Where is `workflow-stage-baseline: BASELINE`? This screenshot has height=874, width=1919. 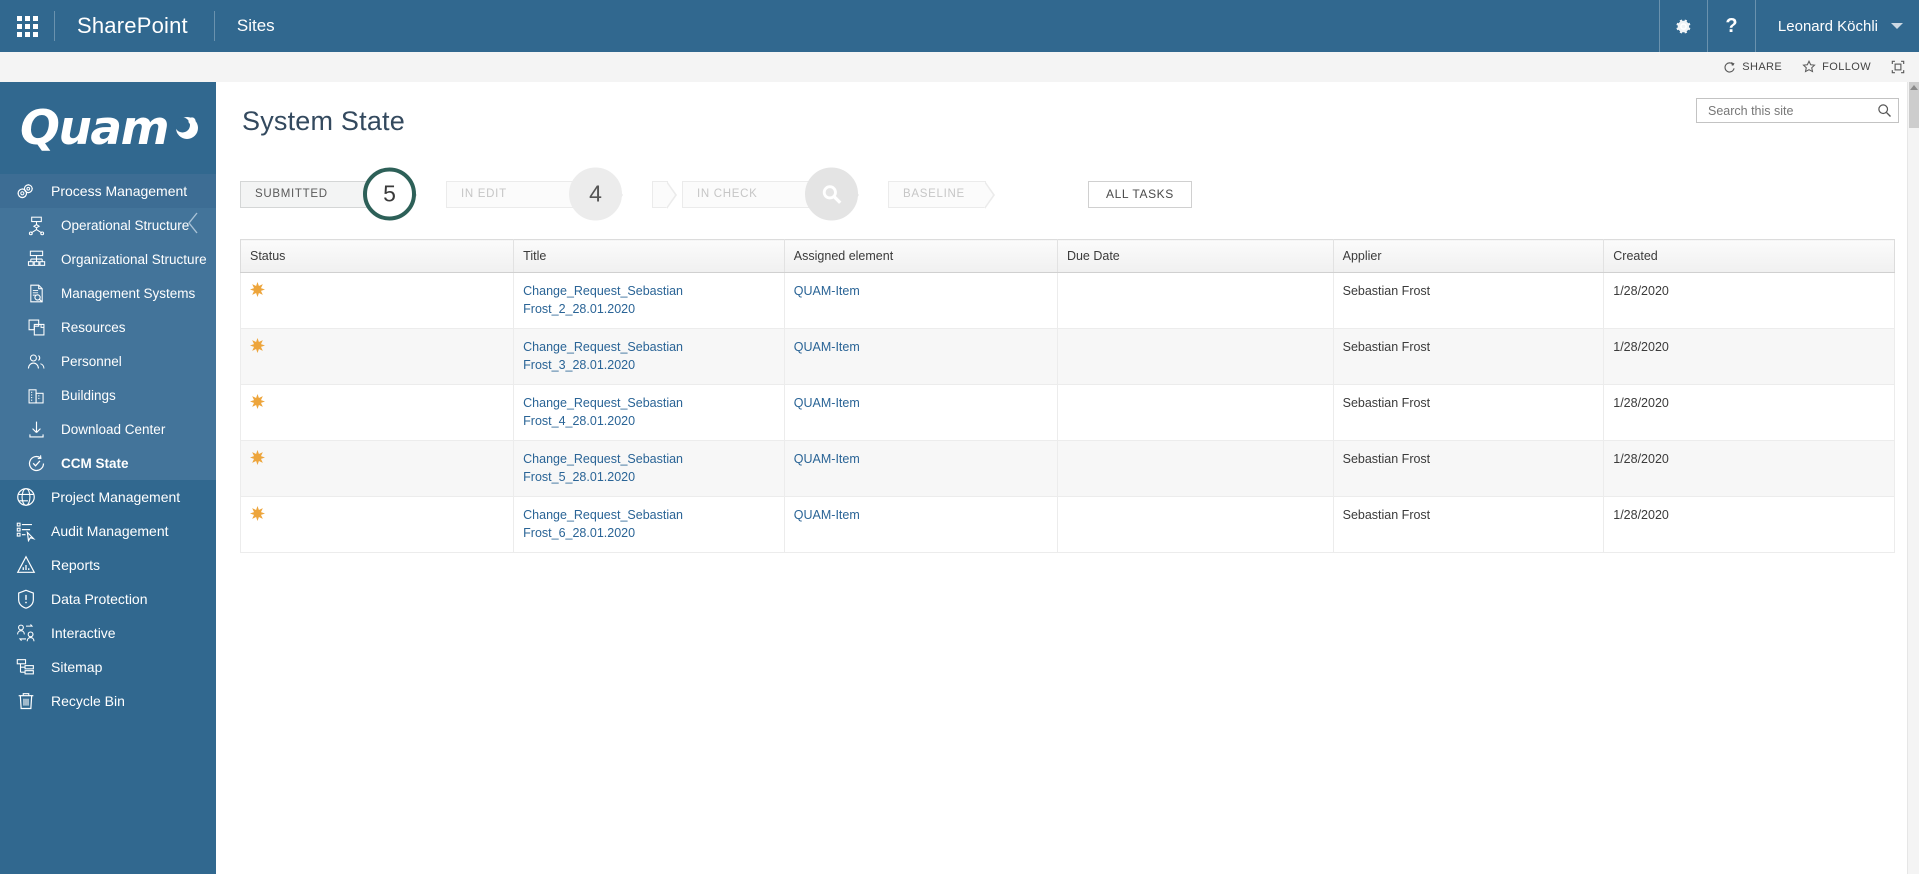 workflow-stage-baseline: BASELINE is located at coordinates (941, 194).